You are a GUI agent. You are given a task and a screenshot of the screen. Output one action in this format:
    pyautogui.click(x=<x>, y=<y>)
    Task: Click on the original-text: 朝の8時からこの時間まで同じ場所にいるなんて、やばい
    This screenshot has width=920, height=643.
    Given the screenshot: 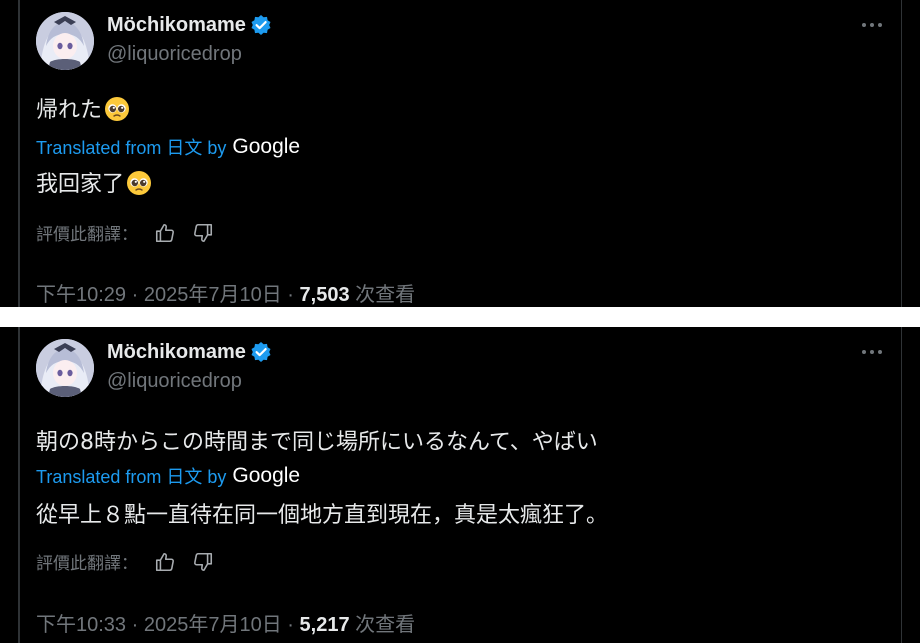 What is the action you would take?
    pyautogui.click(x=317, y=442)
    